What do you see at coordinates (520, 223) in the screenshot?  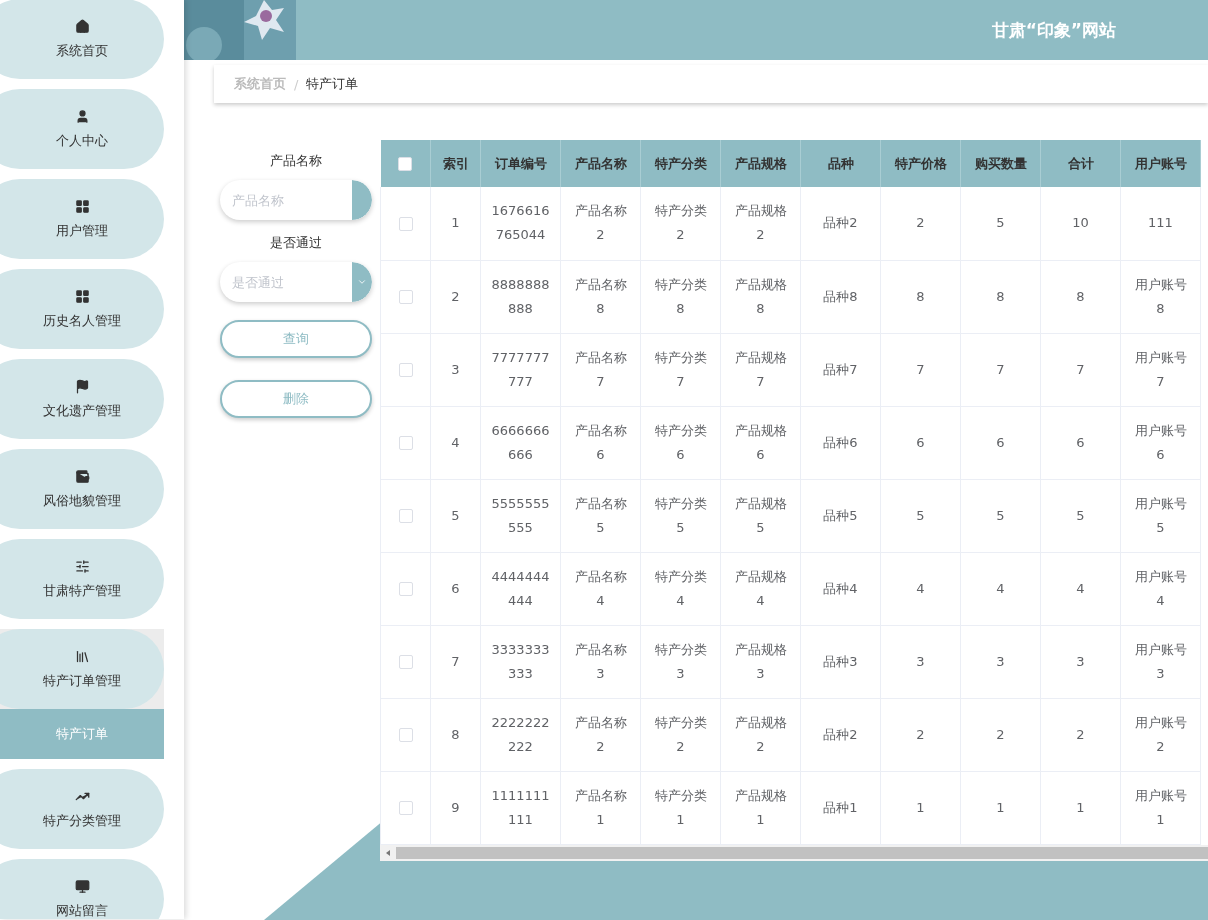 I see `table-cell-text: 1676616765044` at bounding box center [520, 223].